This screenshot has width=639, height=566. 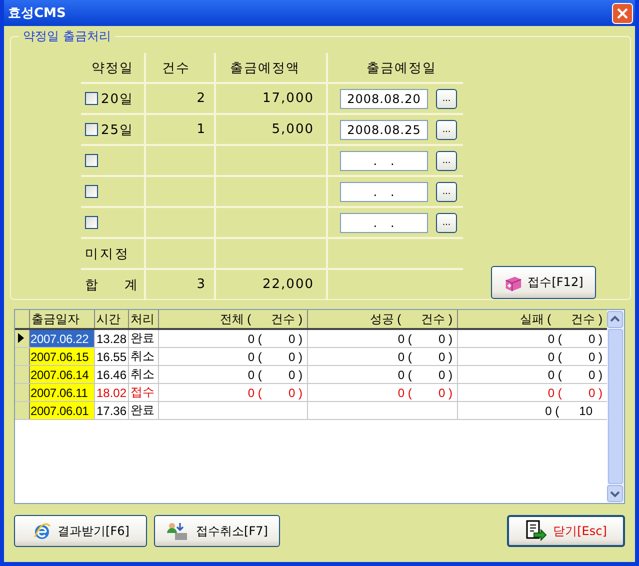 What do you see at coordinates (111, 338) in the screenshot?
I see `time-cell: 13.28` at bounding box center [111, 338].